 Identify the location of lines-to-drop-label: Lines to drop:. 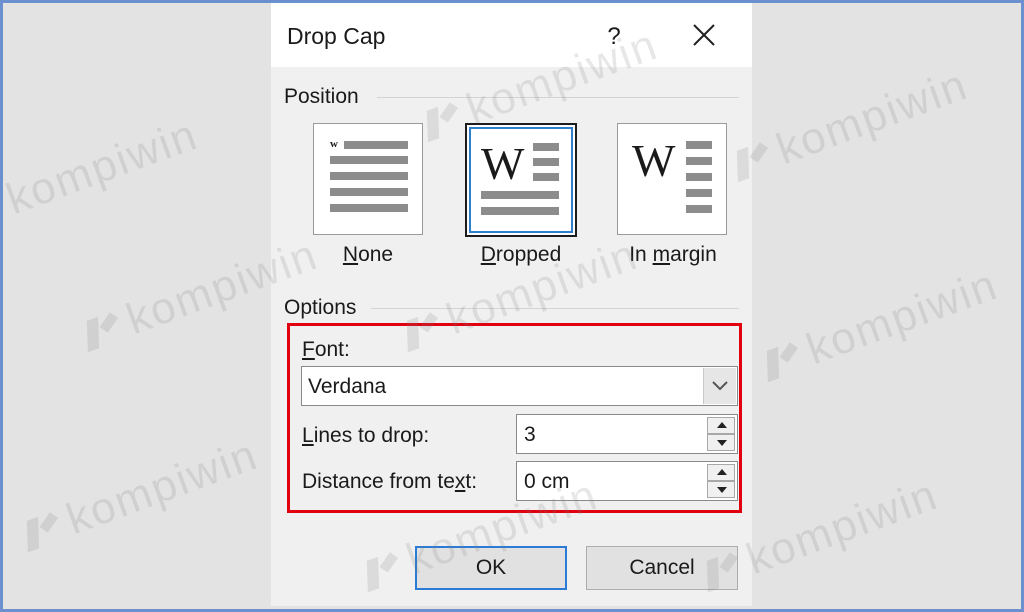
(366, 435).